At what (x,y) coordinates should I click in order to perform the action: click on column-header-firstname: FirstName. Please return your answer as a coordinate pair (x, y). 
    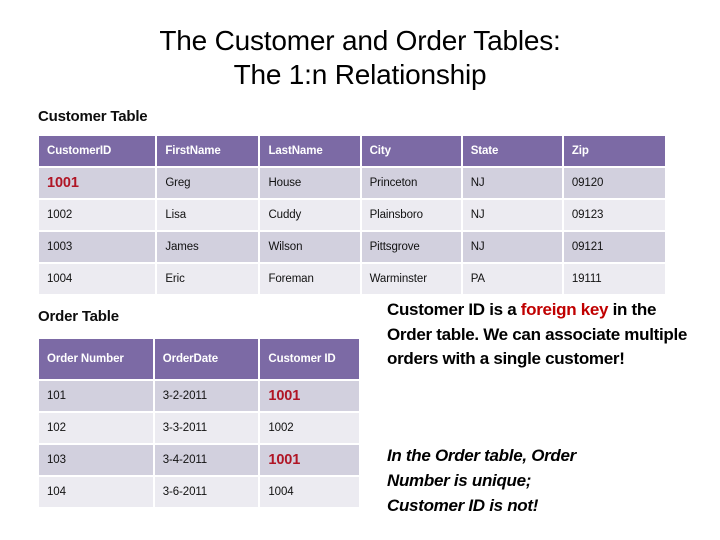
    Looking at the image, I should click on (208, 151).